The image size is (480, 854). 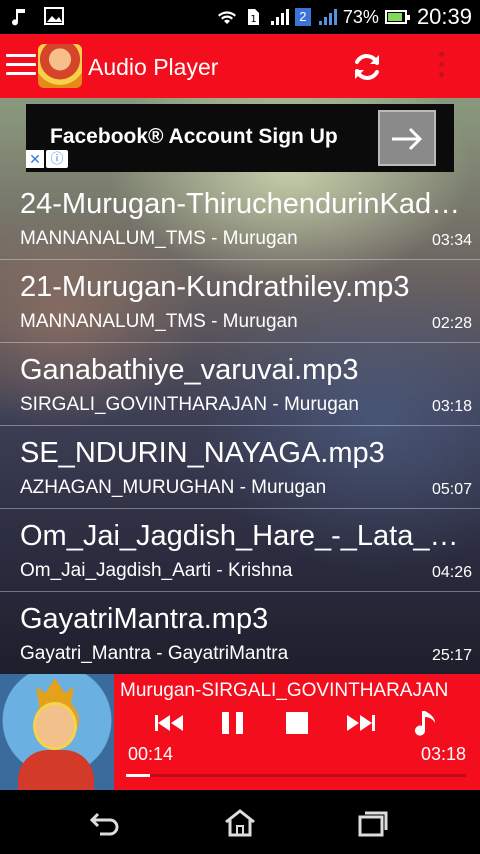 I want to click on status-bar: 1 2 73% 20:39, so click(x=240, y=17).